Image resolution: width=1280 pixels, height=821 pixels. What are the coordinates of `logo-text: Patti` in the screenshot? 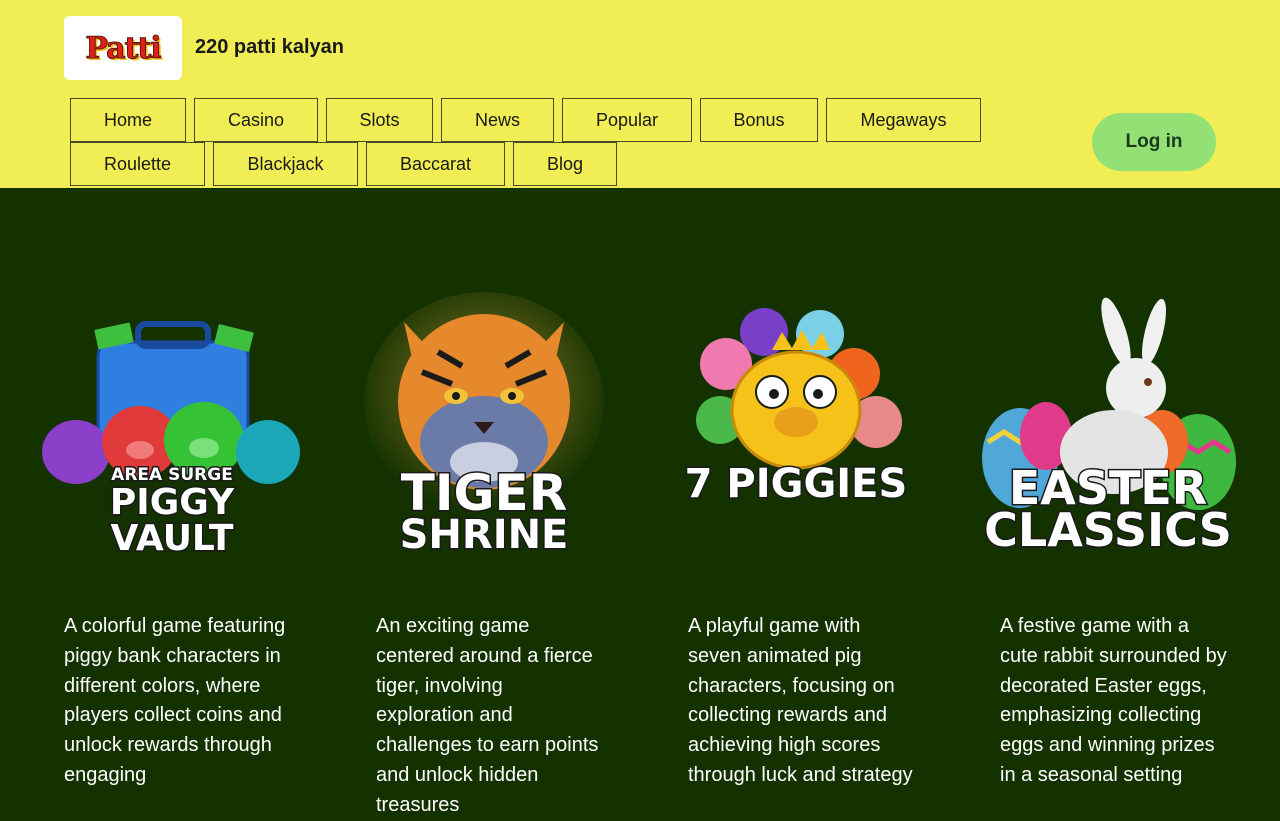 It's located at (123, 48).